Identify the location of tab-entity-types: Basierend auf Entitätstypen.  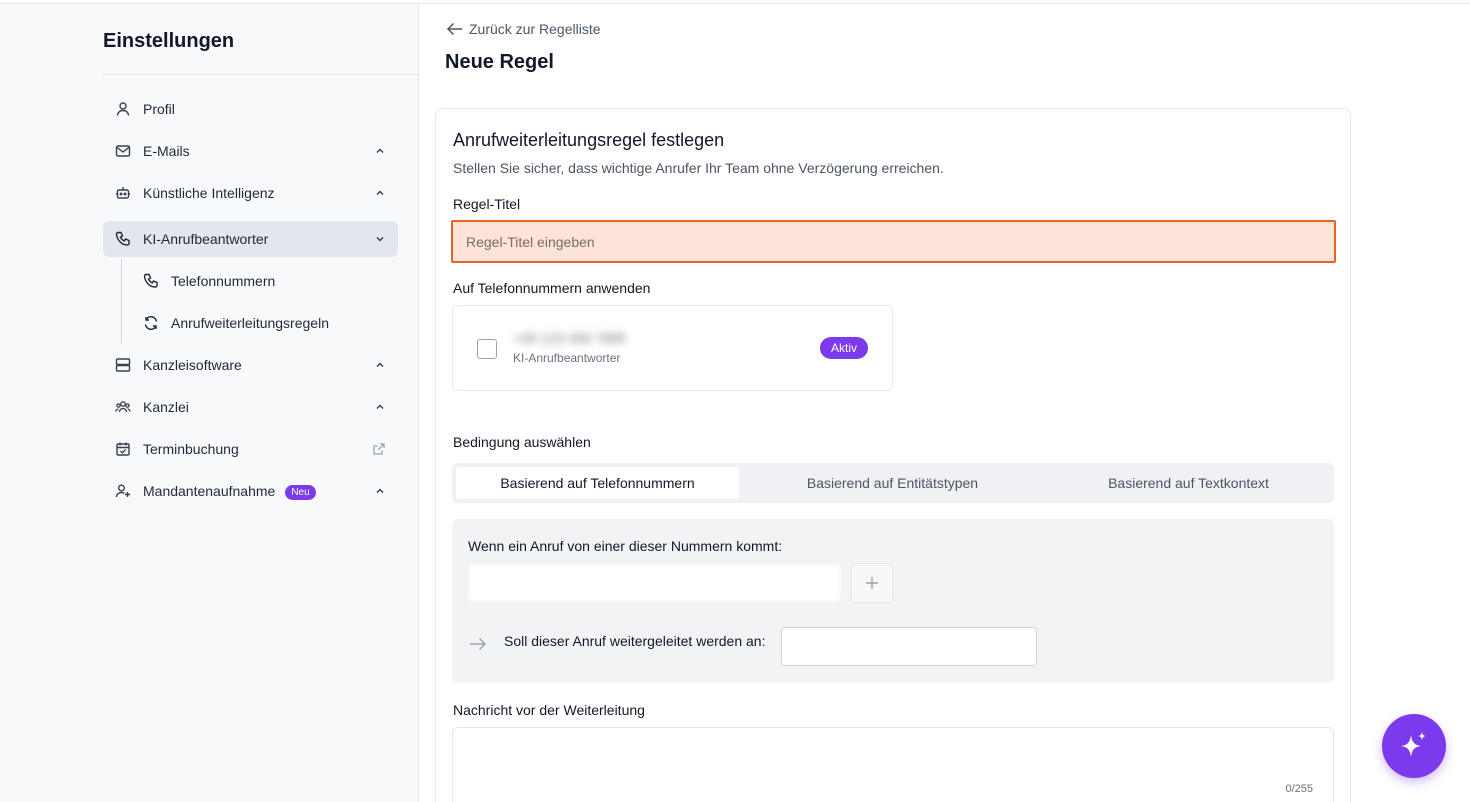
(892, 483).